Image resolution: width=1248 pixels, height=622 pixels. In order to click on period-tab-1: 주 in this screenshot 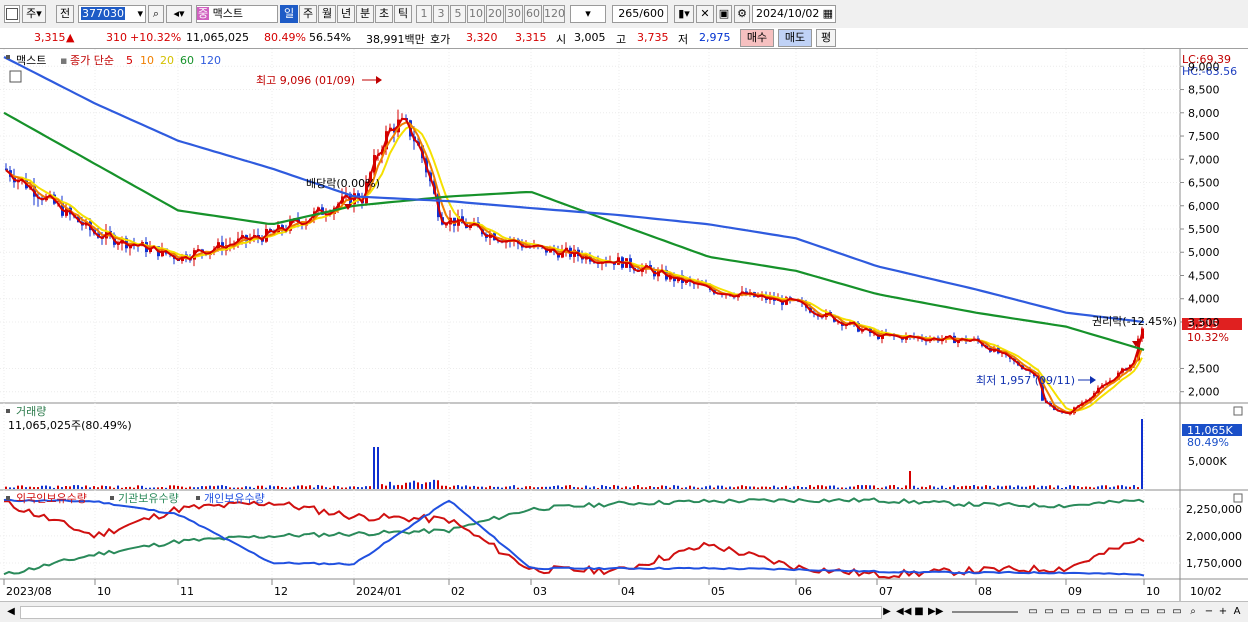, I will do `click(308, 14)`.